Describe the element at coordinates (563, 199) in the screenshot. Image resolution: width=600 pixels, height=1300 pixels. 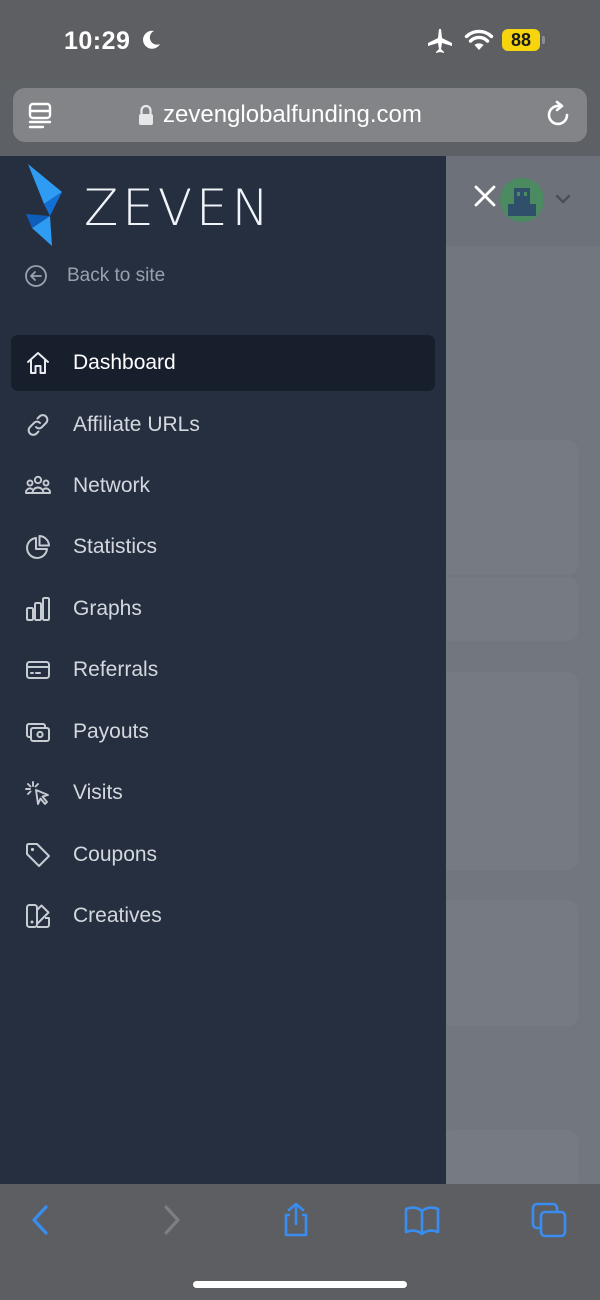
I see `chevron-down-icon` at that location.